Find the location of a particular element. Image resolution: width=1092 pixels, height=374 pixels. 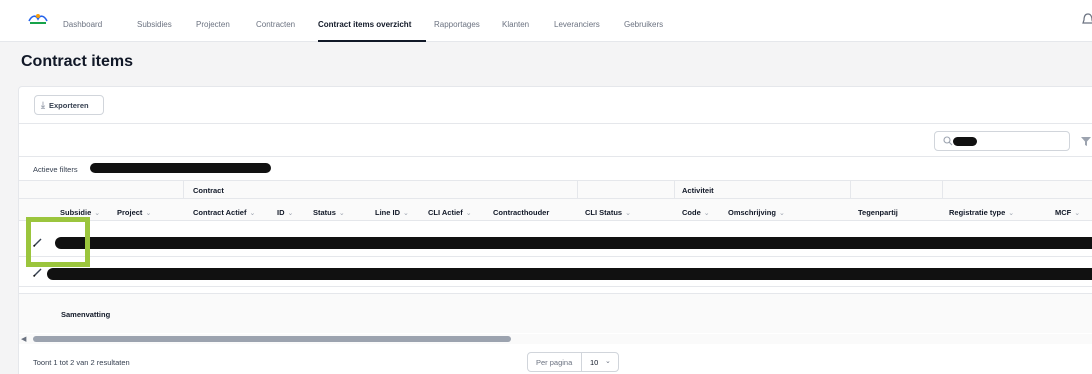

nav-item-klanten: Klanten is located at coordinates (515, 24).